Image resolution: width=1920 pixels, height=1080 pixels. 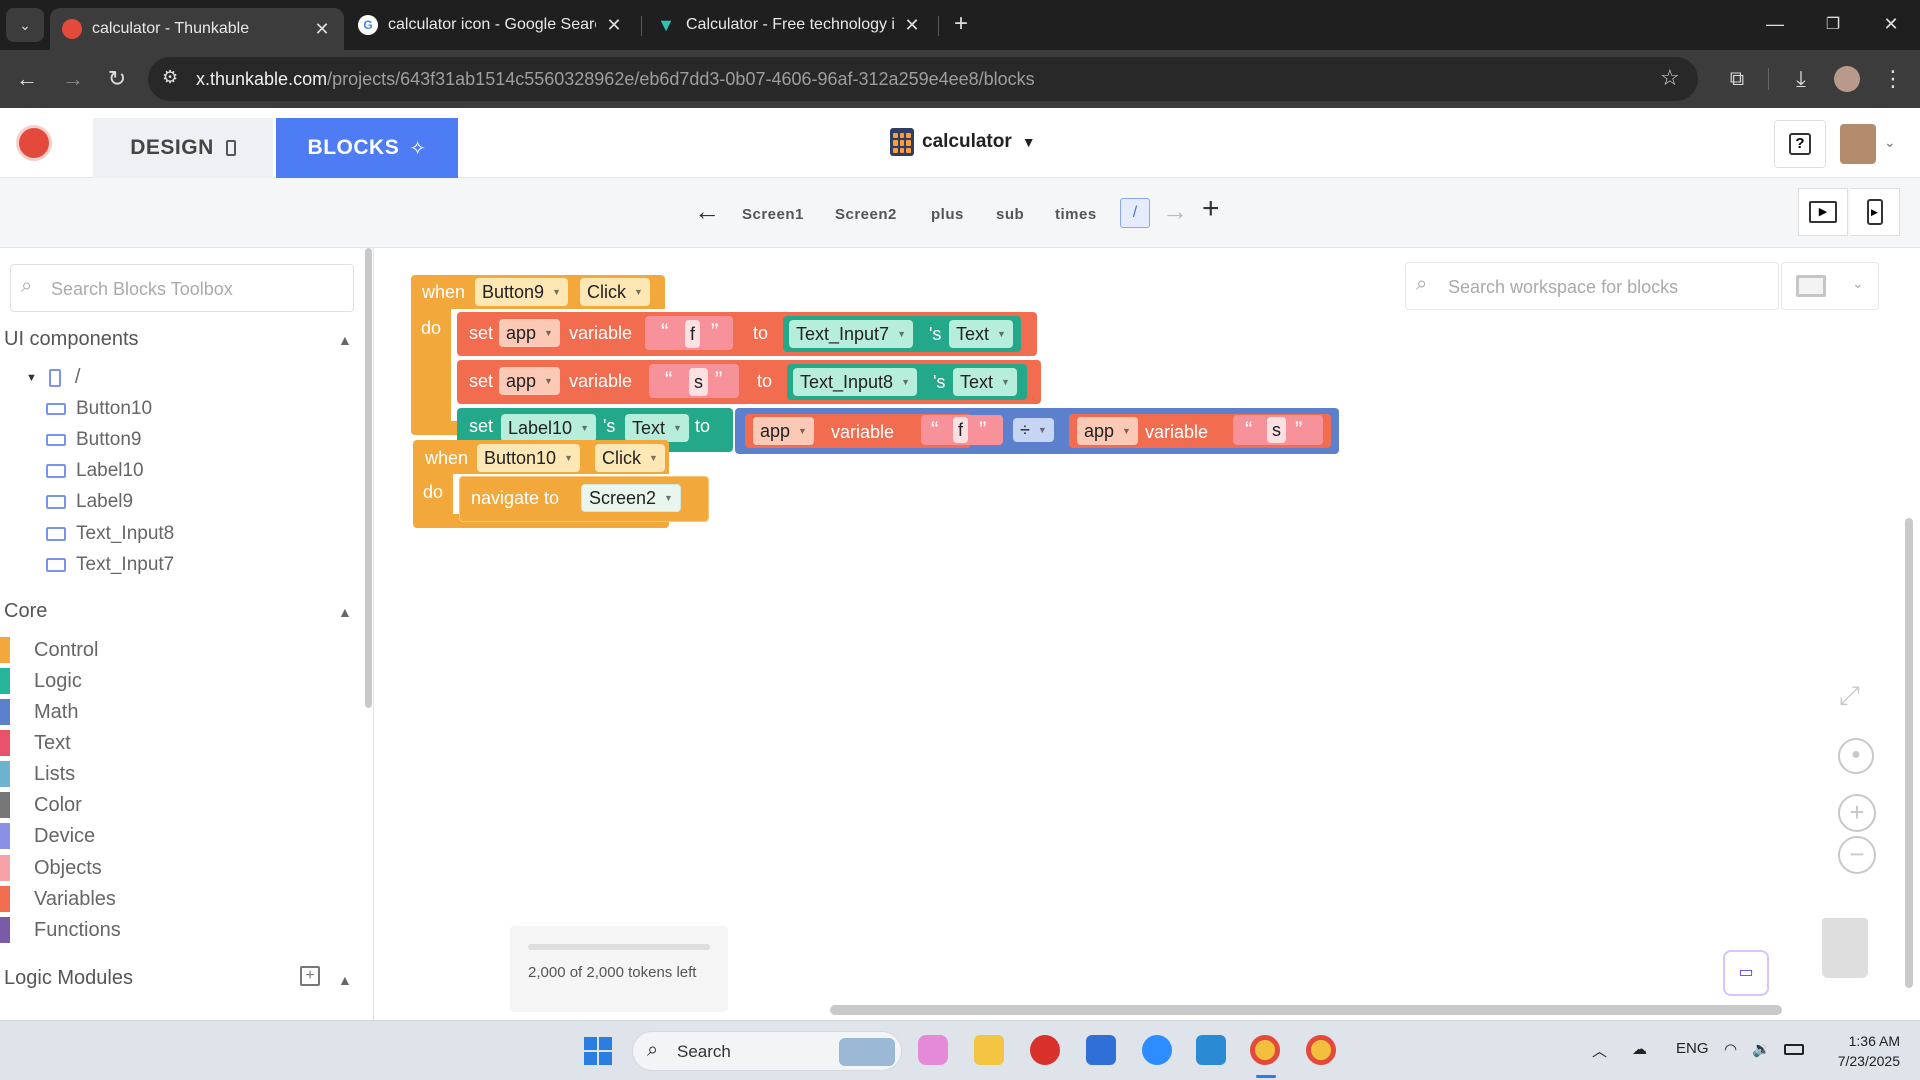 I want to click on workspace-vertical-scrollbar, so click(x=1909, y=753).